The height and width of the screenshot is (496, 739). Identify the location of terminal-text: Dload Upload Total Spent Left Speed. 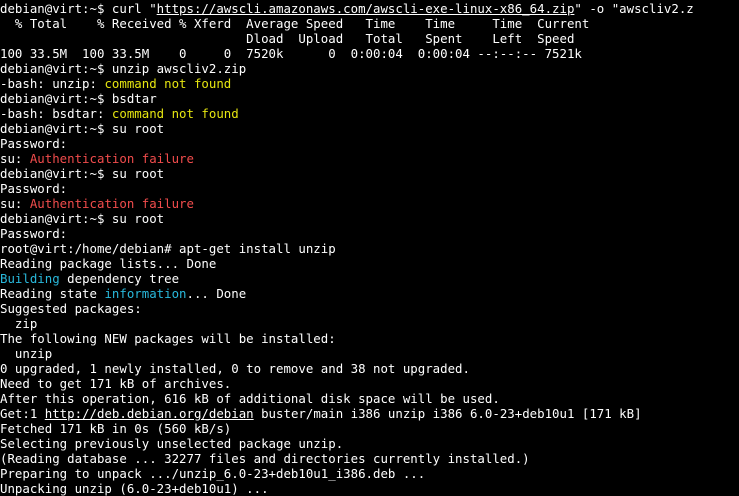
(287, 38).